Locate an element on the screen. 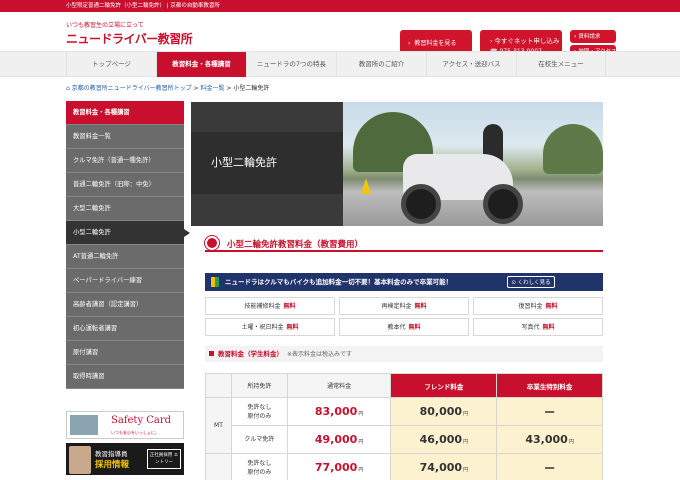 The width and height of the screenshot is (680, 480). table-row: MT 免許なし 原付のみ 83,000円 80,000円 ー is located at coordinates (404, 425).